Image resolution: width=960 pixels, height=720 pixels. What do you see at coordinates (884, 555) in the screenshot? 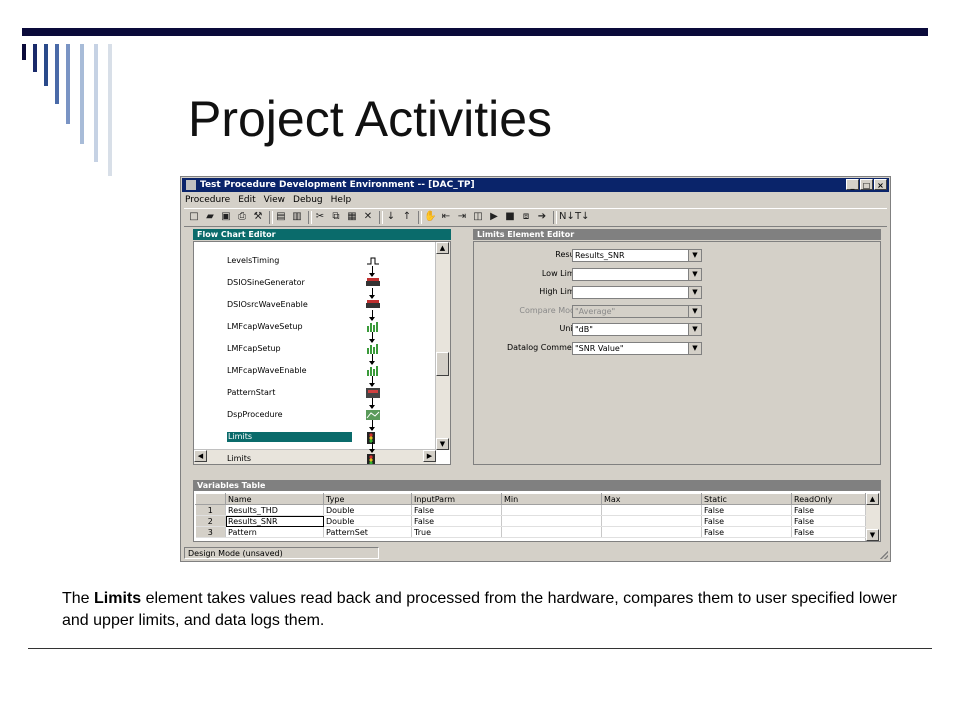
I see `resize-grip-icon` at bounding box center [884, 555].